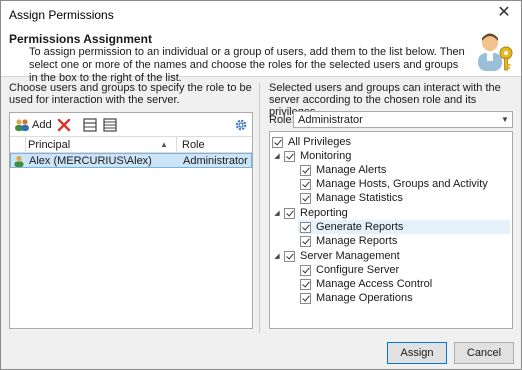  I want to click on gear-icon, so click(241, 125).